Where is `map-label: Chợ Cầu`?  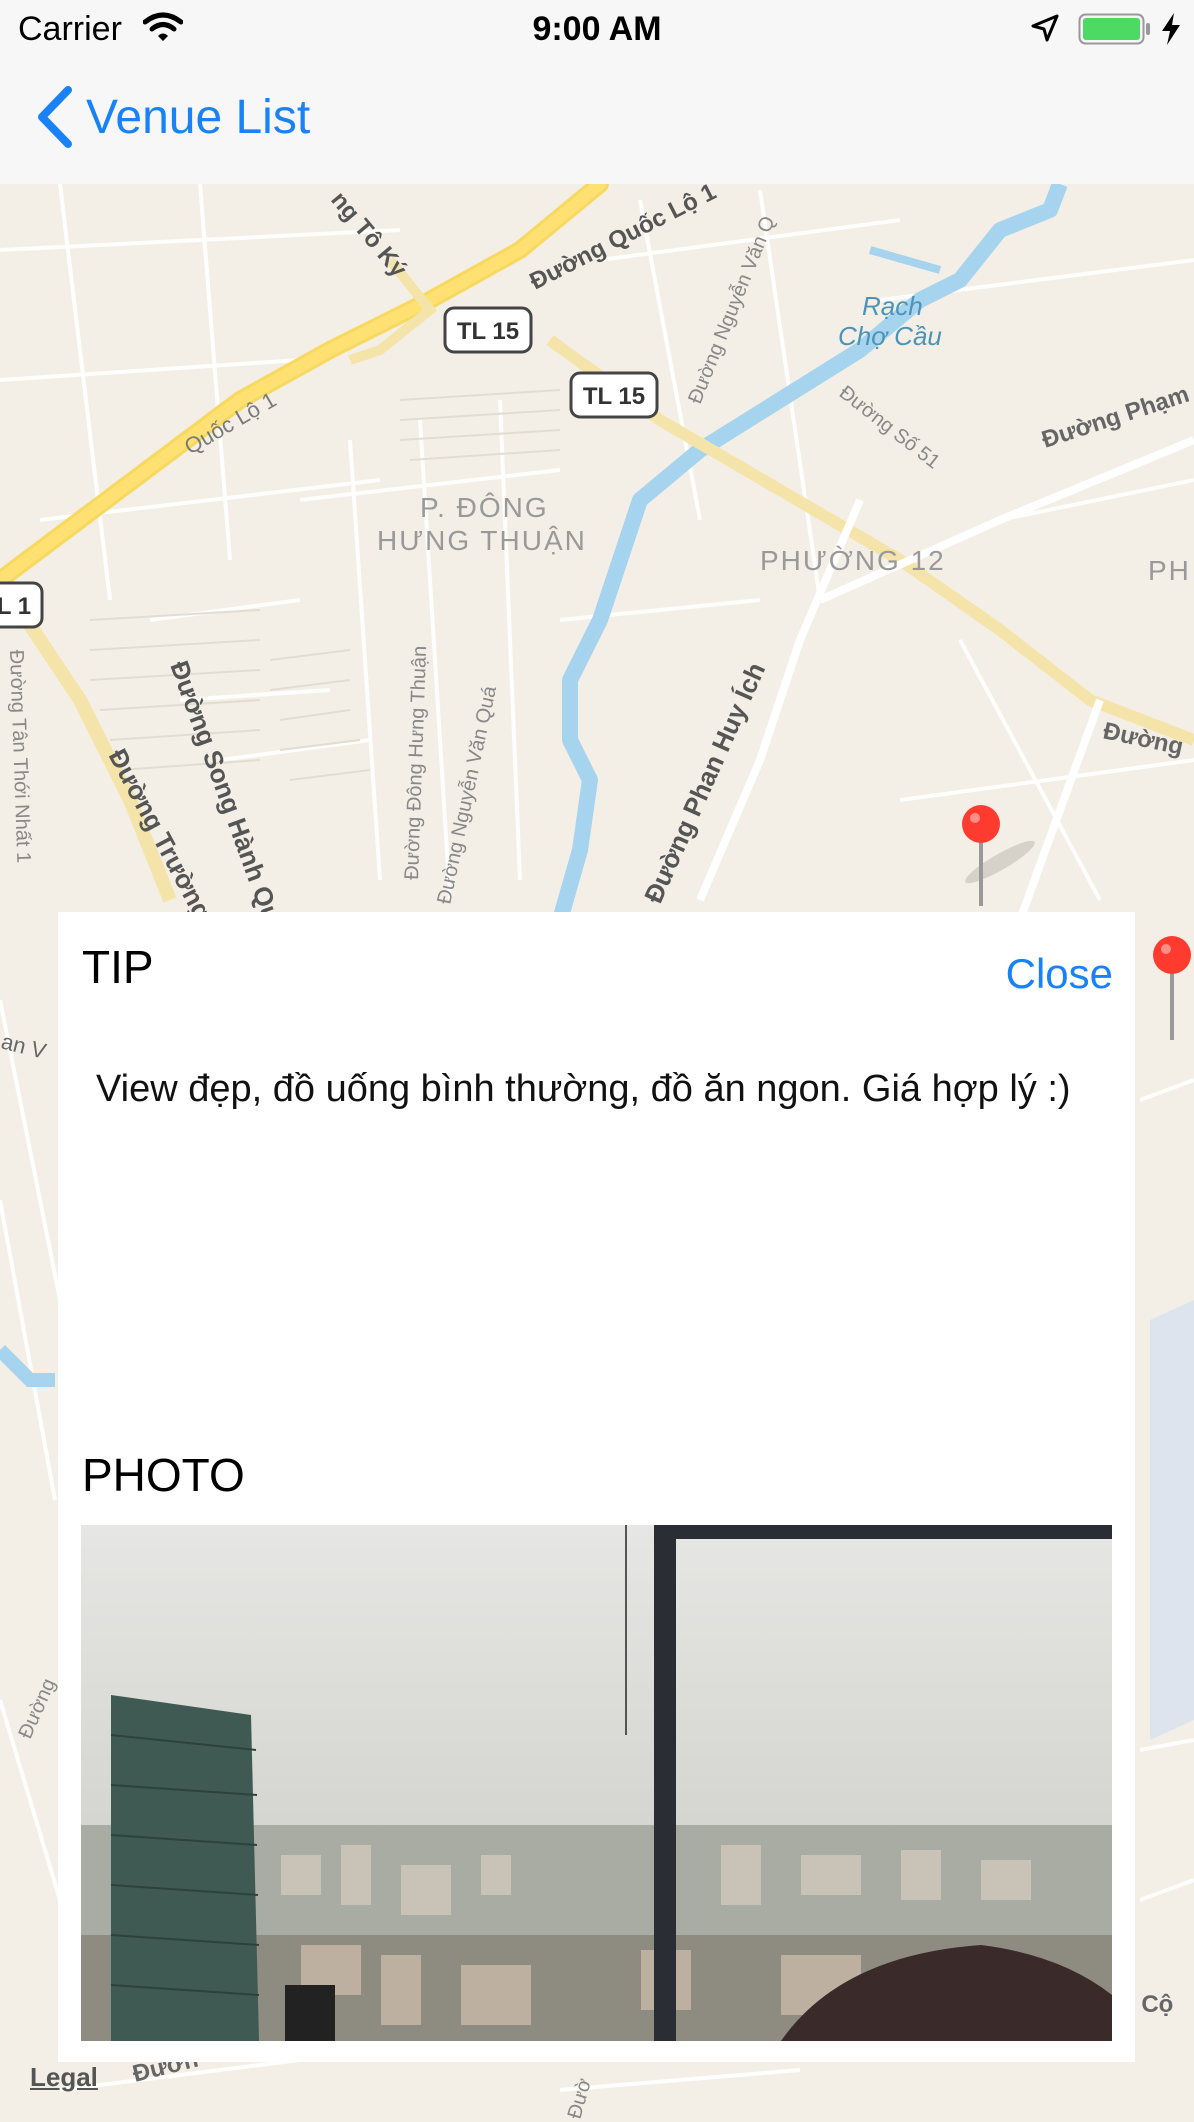 map-label: Chợ Cầu is located at coordinates (890, 336).